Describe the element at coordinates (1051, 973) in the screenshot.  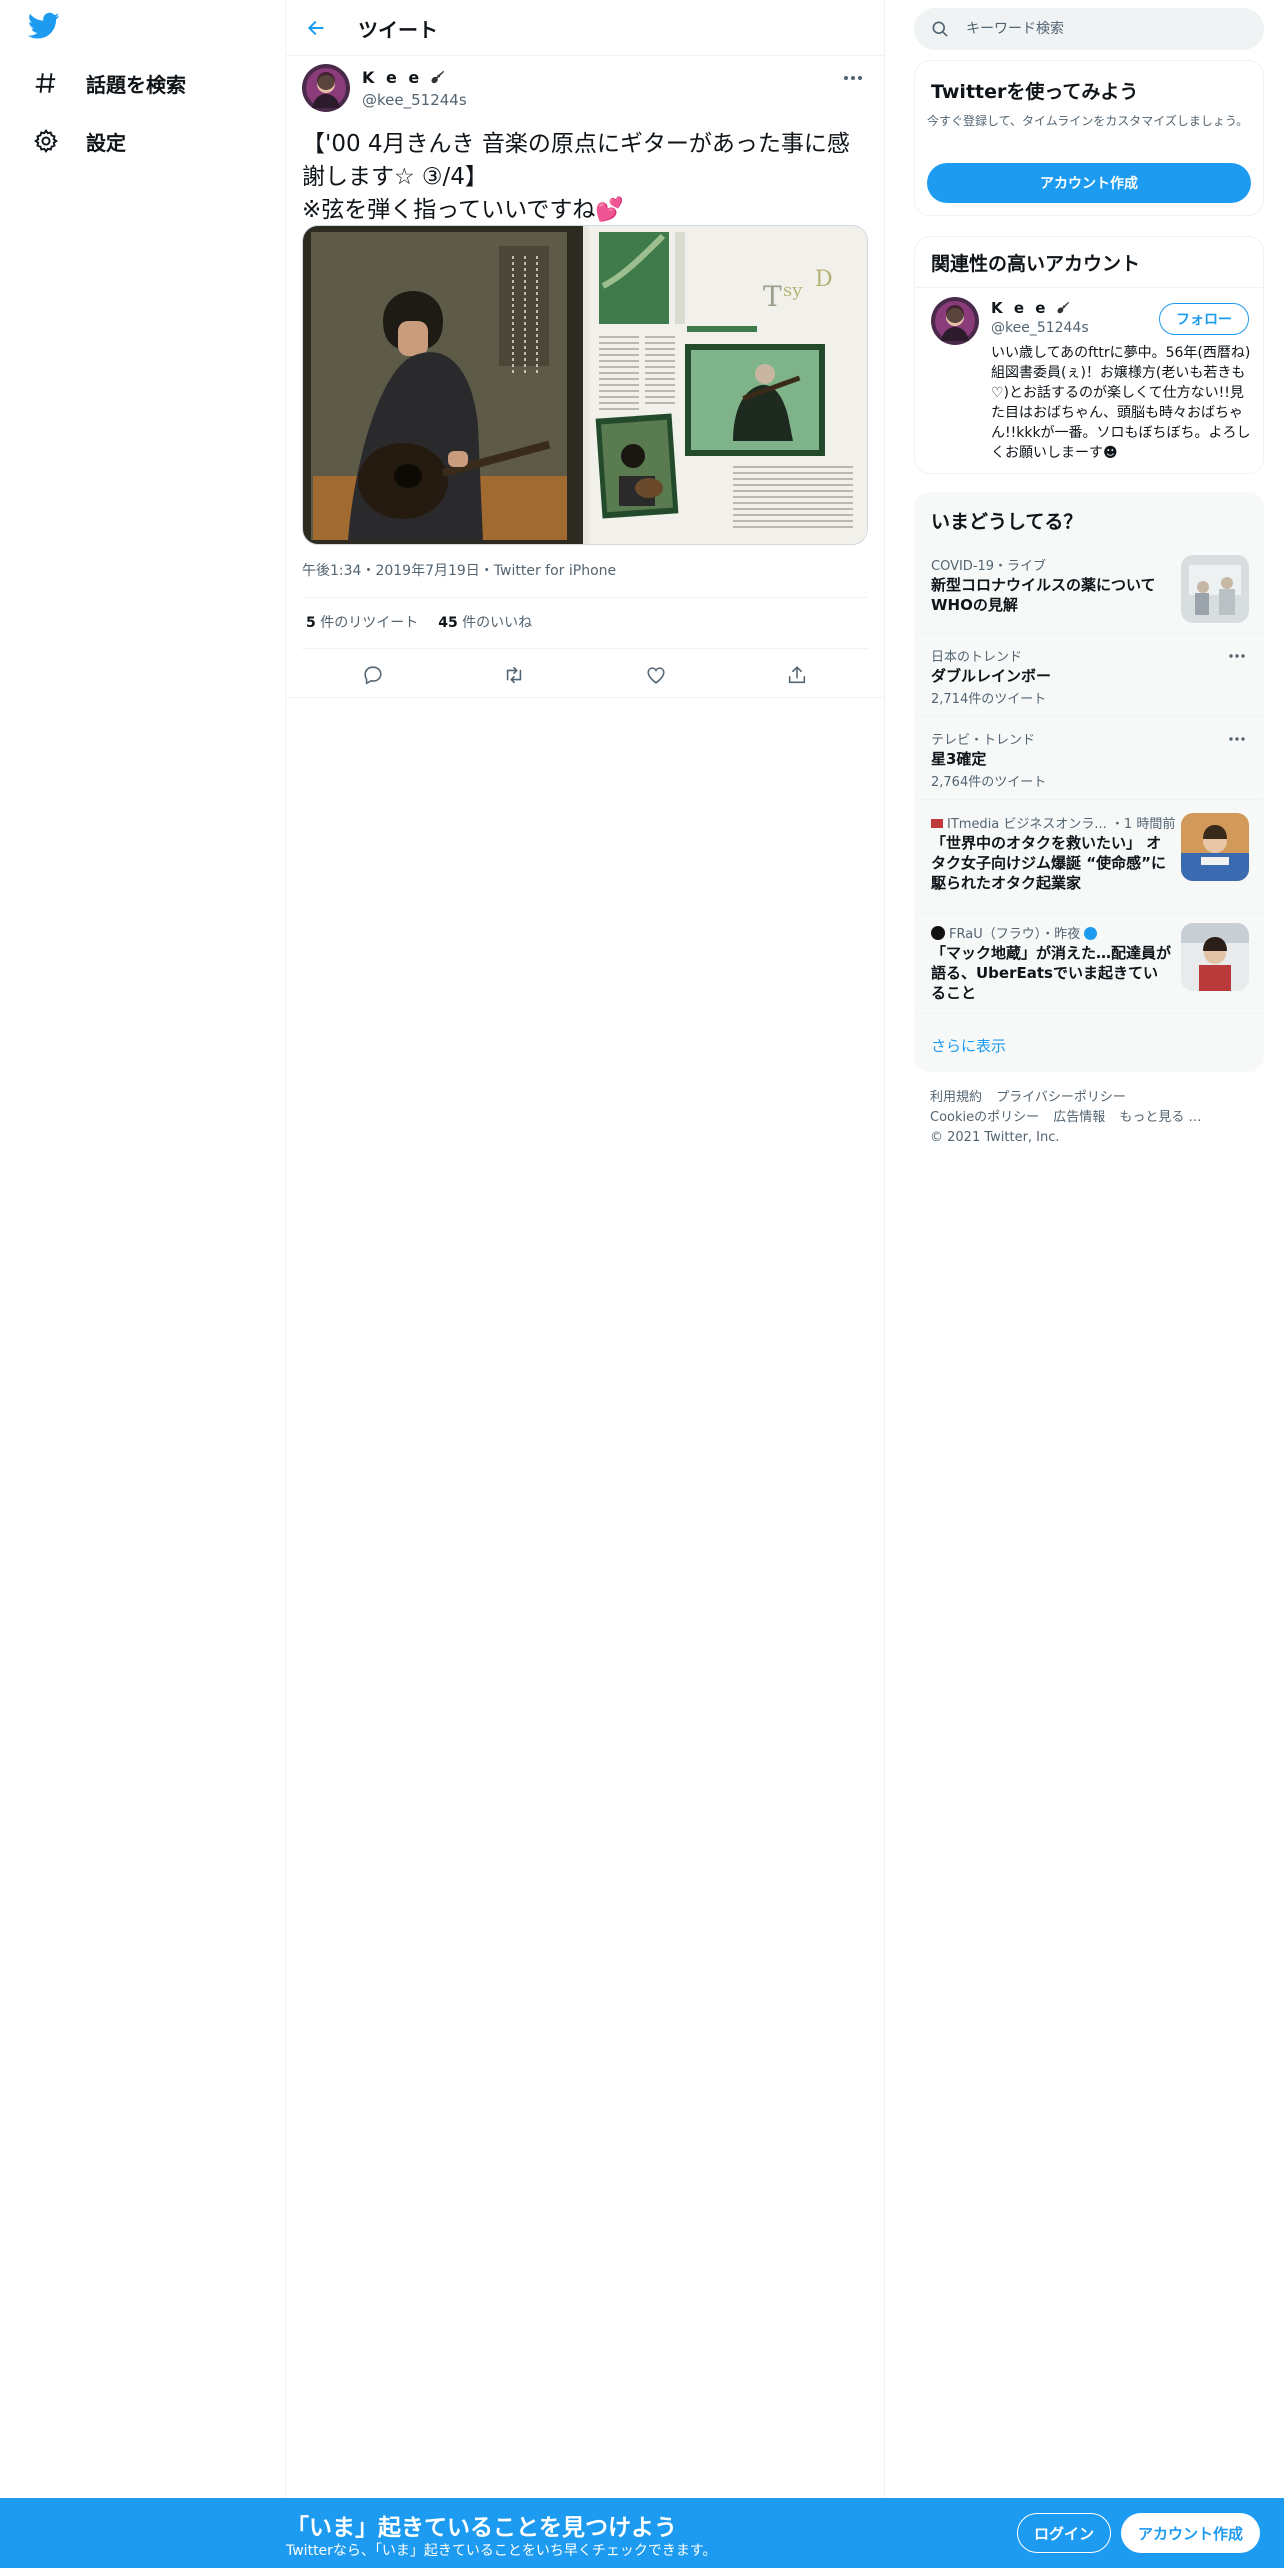
I see `trend-title: 「マック地蔵」が消えた…配達員が語る、UberEatsでいま起きていること` at that location.